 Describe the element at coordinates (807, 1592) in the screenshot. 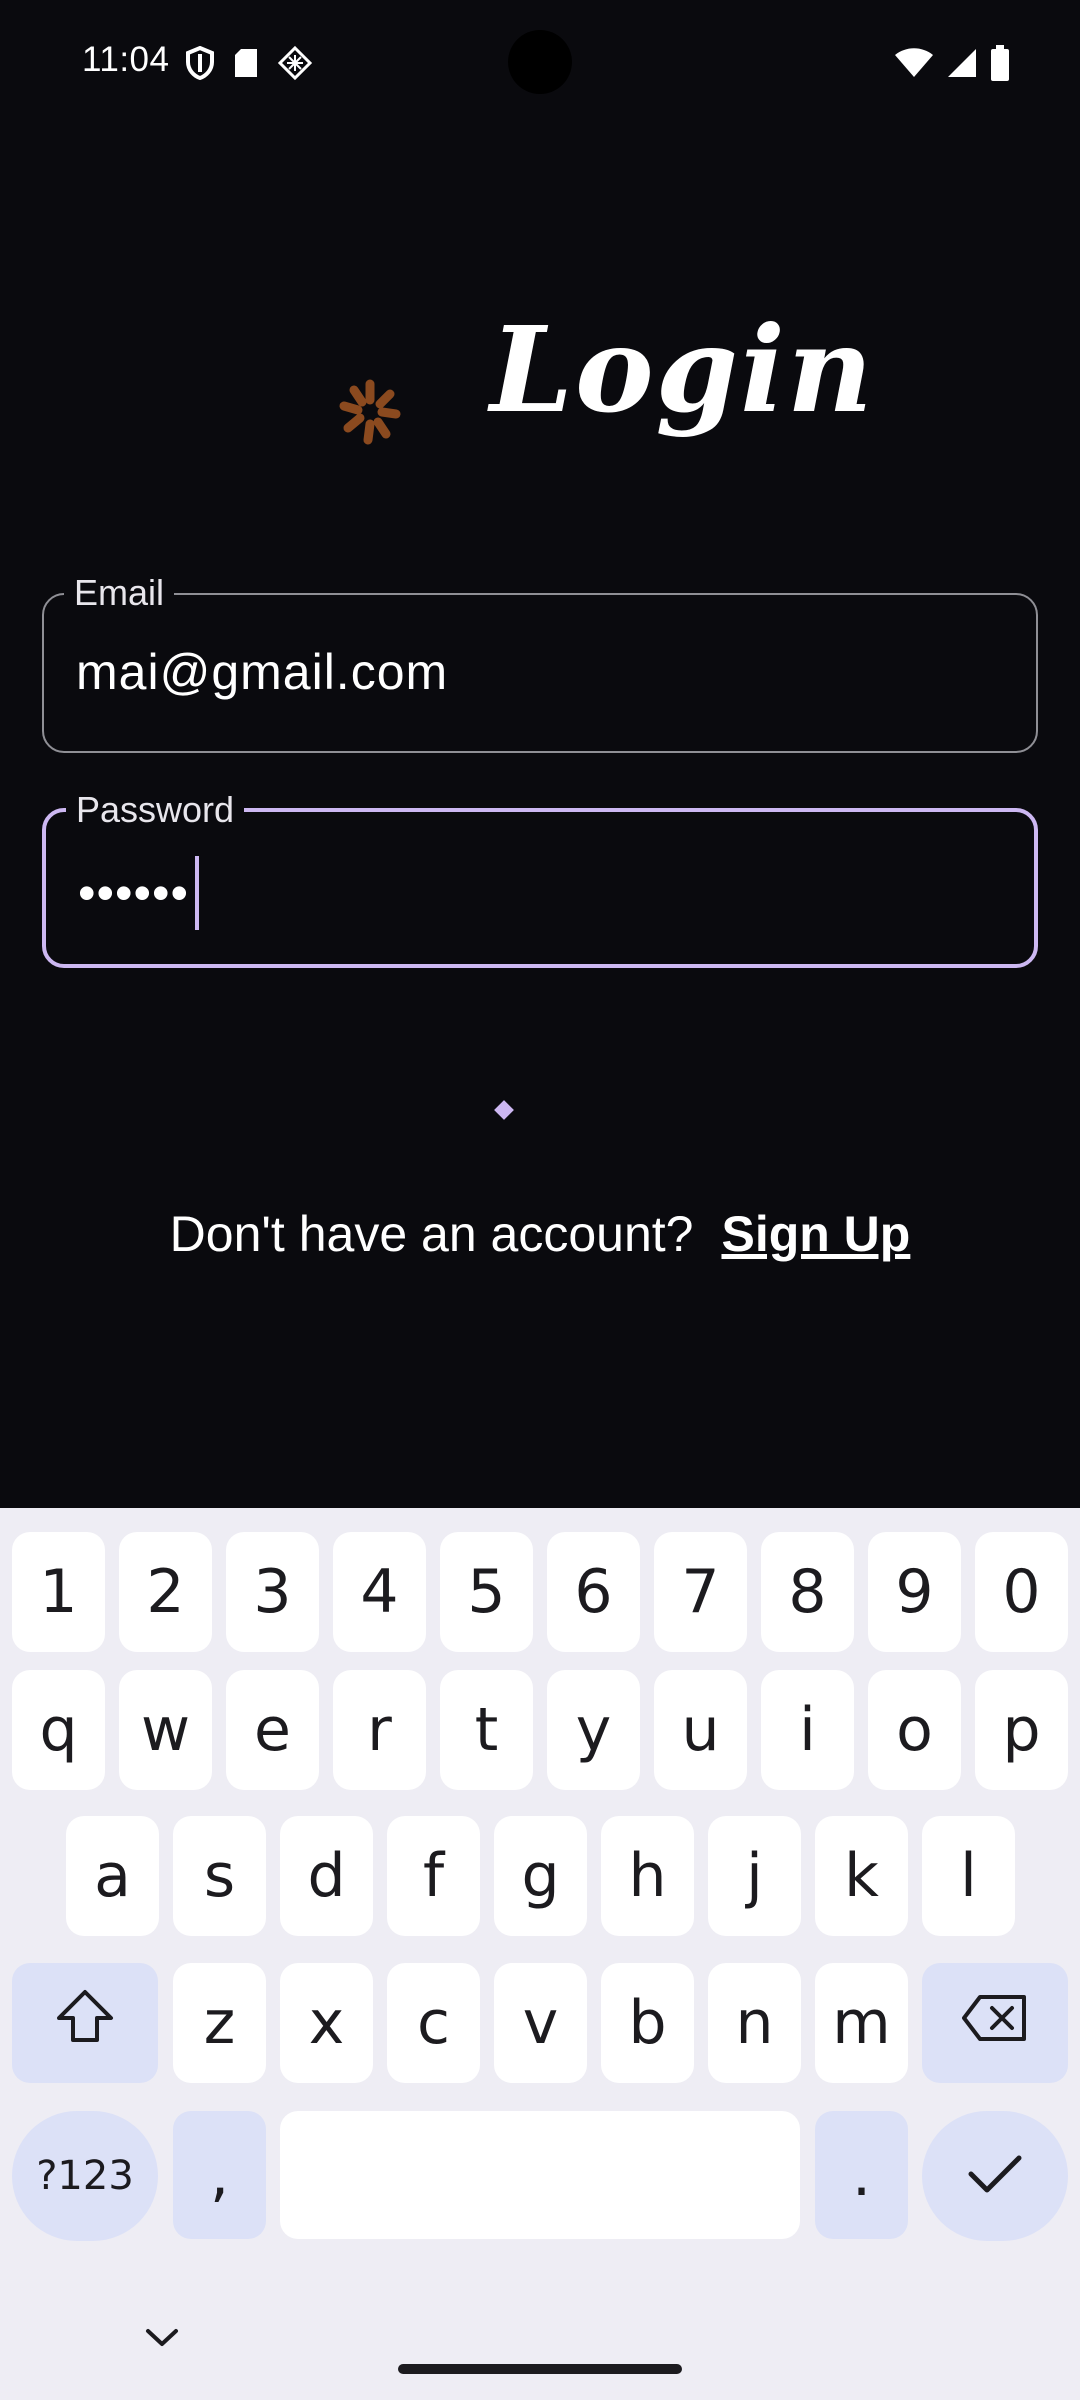

I see `key-8: 8` at that location.